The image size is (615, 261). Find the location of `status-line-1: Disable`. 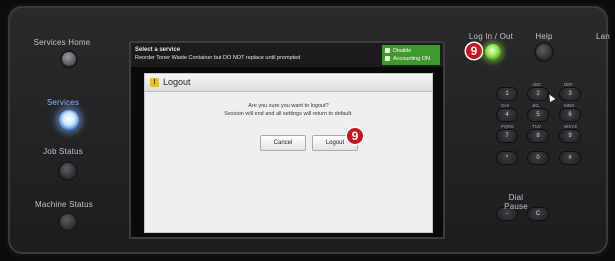

status-line-1: Disable is located at coordinates (402, 51).